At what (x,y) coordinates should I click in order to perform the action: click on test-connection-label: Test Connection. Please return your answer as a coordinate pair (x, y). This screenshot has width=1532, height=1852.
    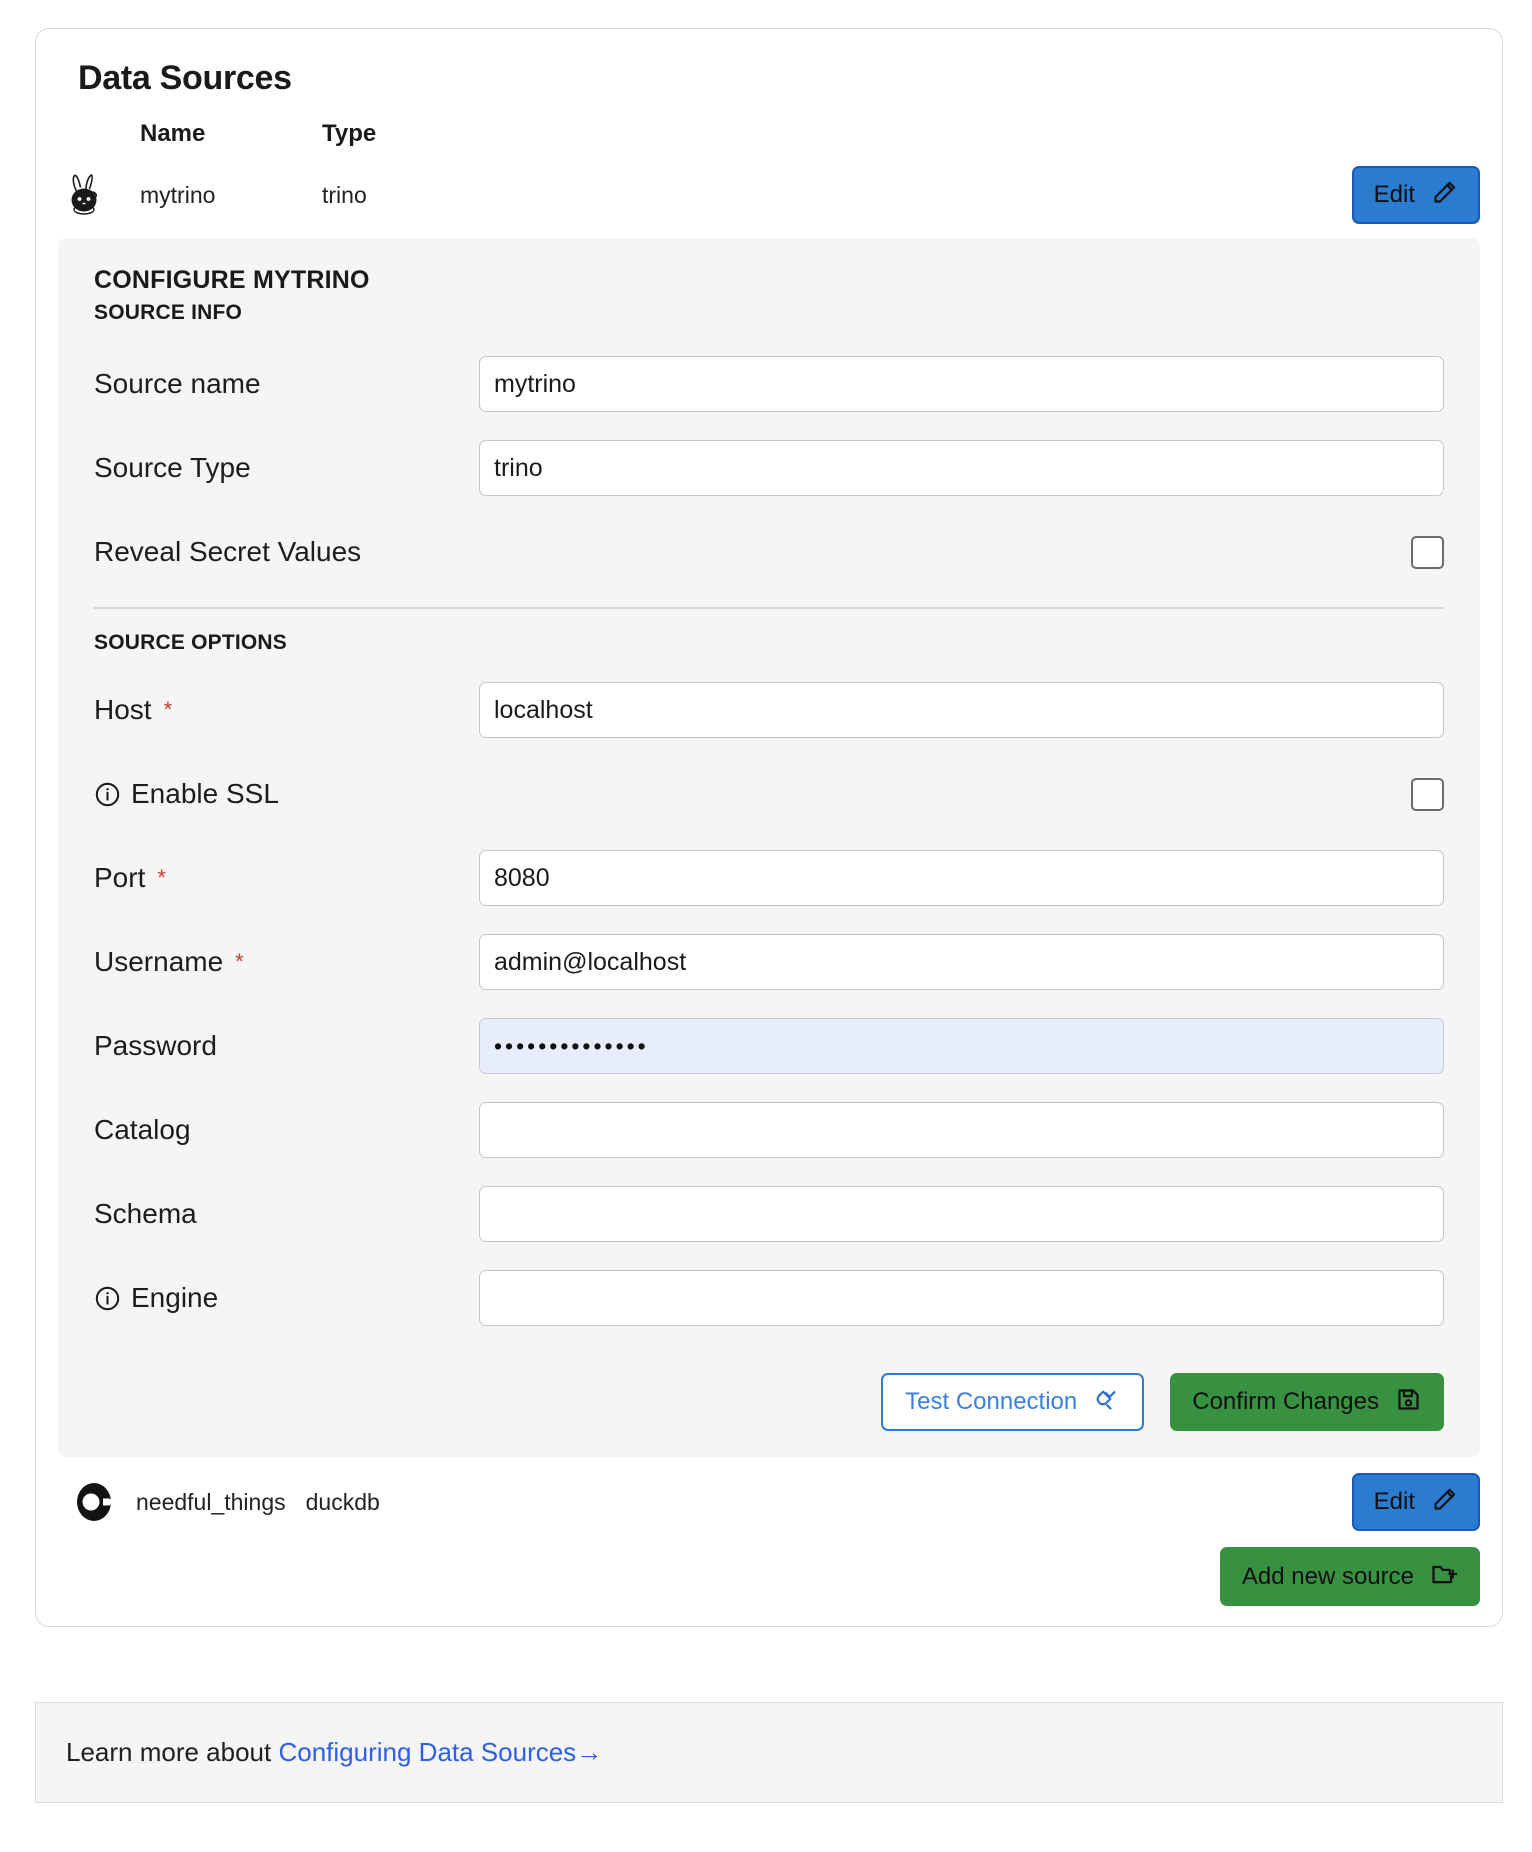
    Looking at the image, I should click on (991, 1401).